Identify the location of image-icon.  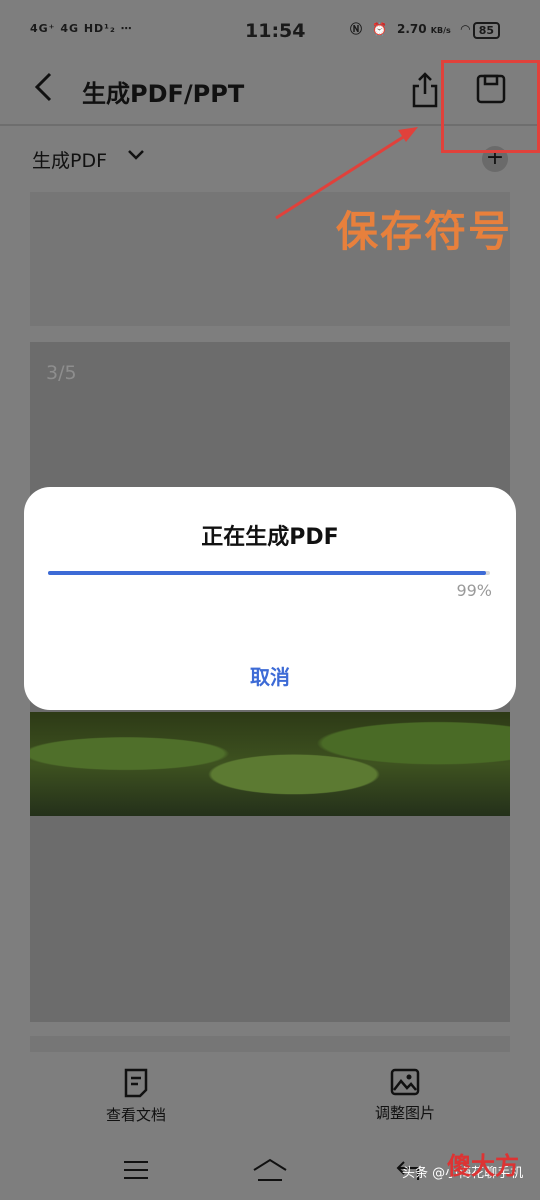
(405, 1082).